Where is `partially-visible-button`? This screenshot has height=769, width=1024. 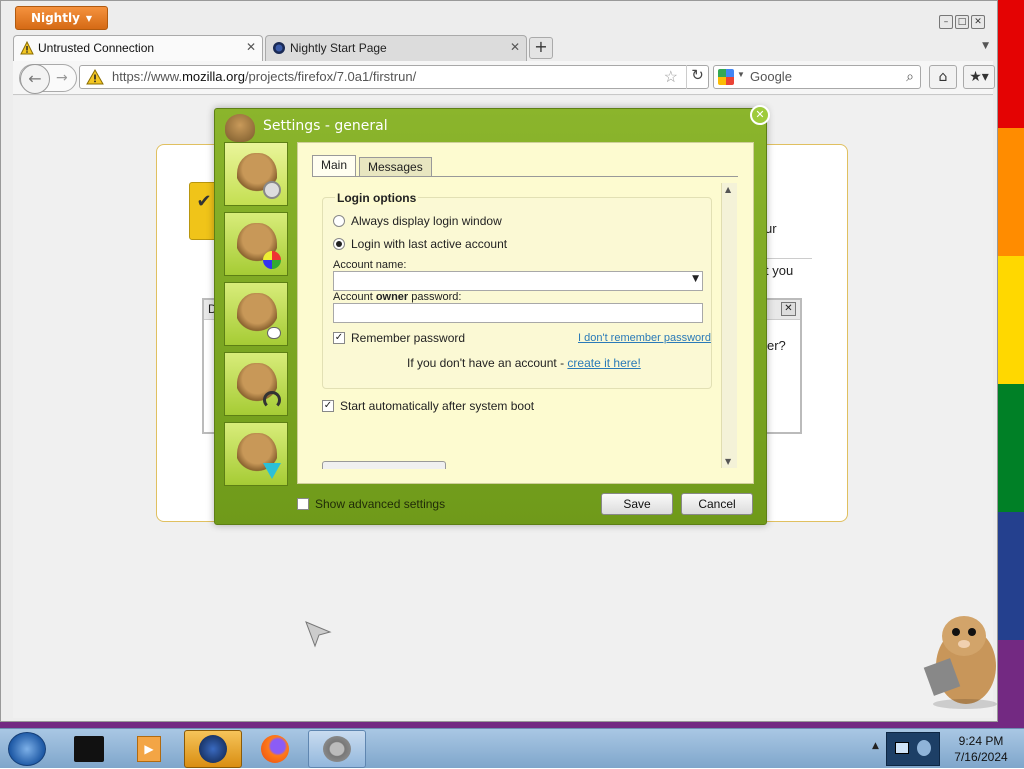 partially-visible-button is located at coordinates (384, 465).